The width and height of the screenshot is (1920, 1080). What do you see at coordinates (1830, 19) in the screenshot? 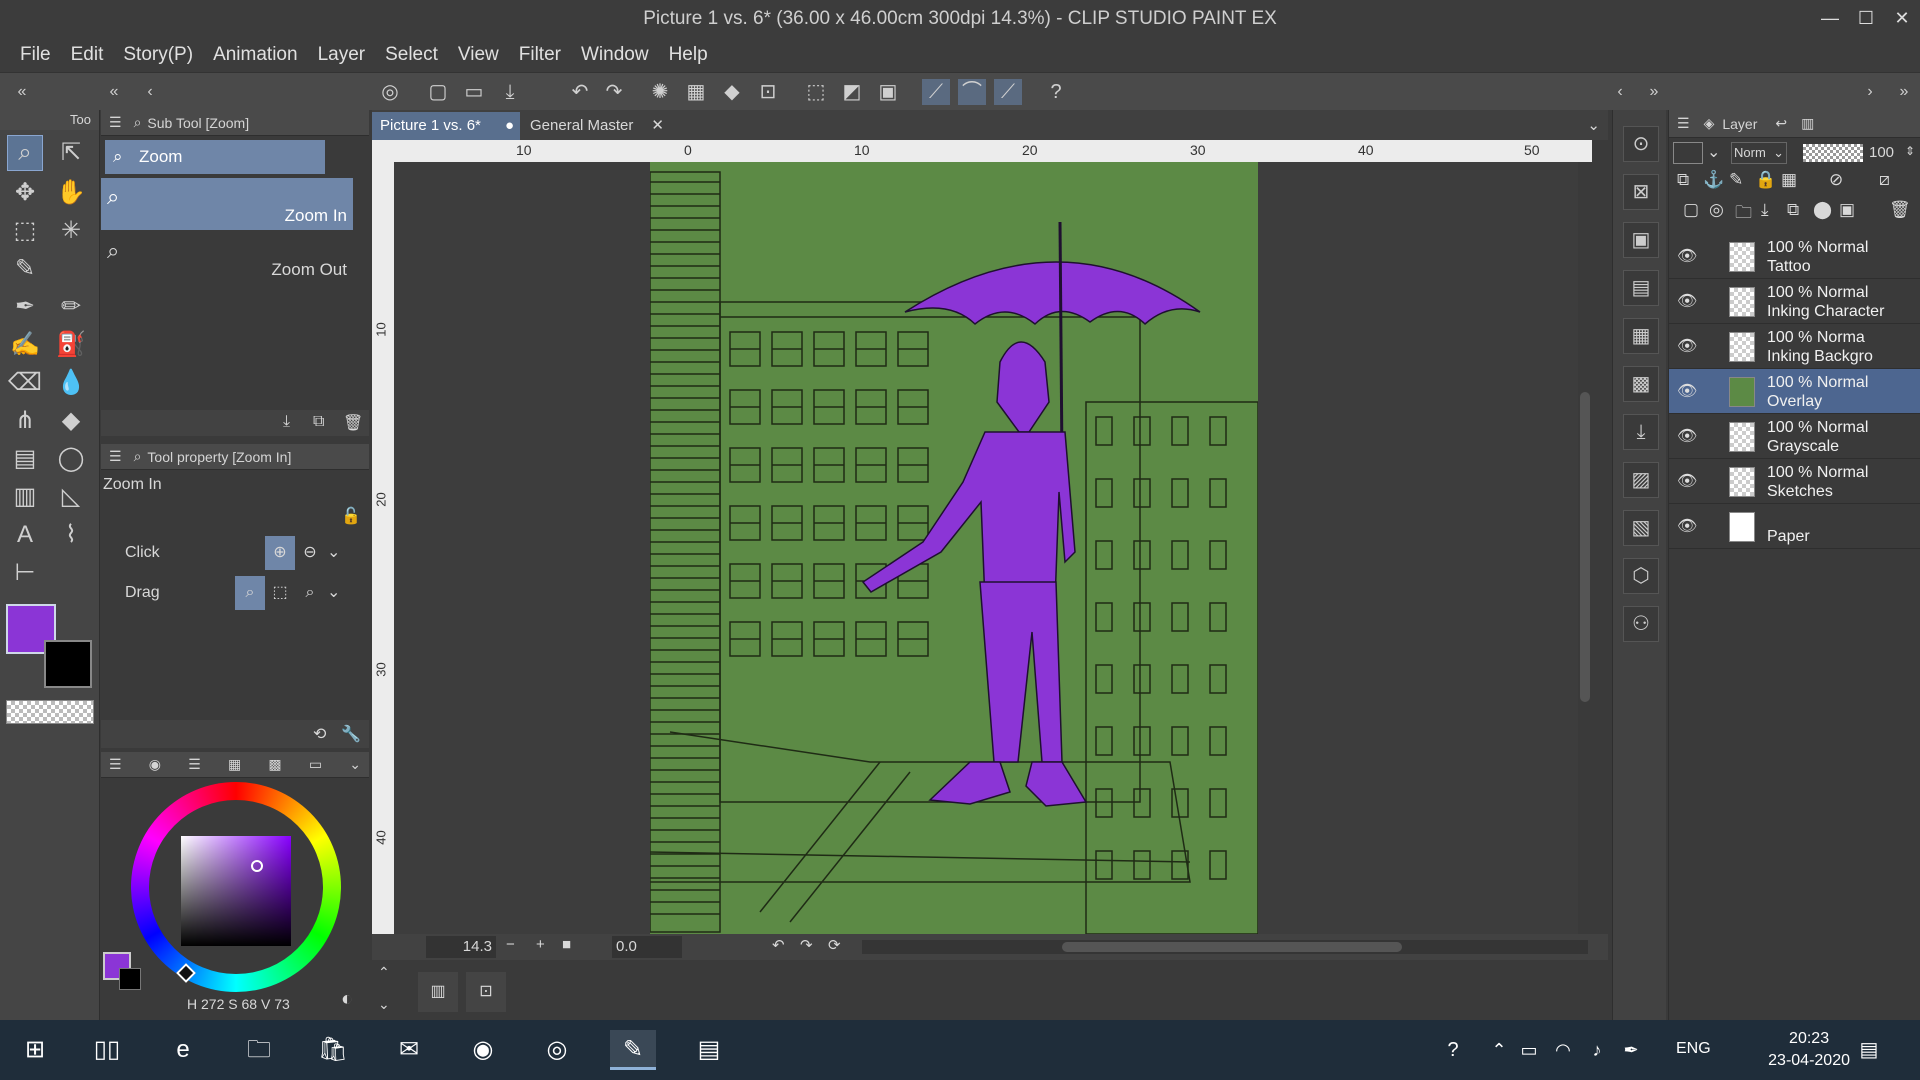
I see `minimize-icon: —` at bounding box center [1830, 19].